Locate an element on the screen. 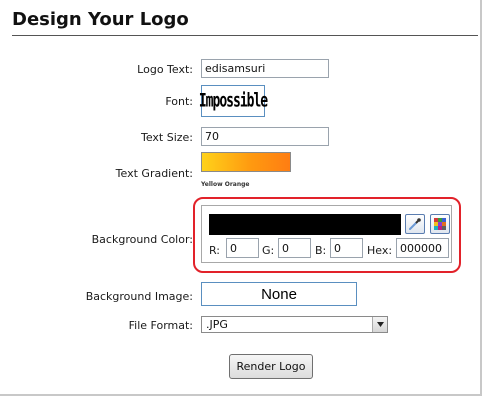 The width and height of the screenshot is (486, 400). b-input: 0 is located at coordinates (346, 248).